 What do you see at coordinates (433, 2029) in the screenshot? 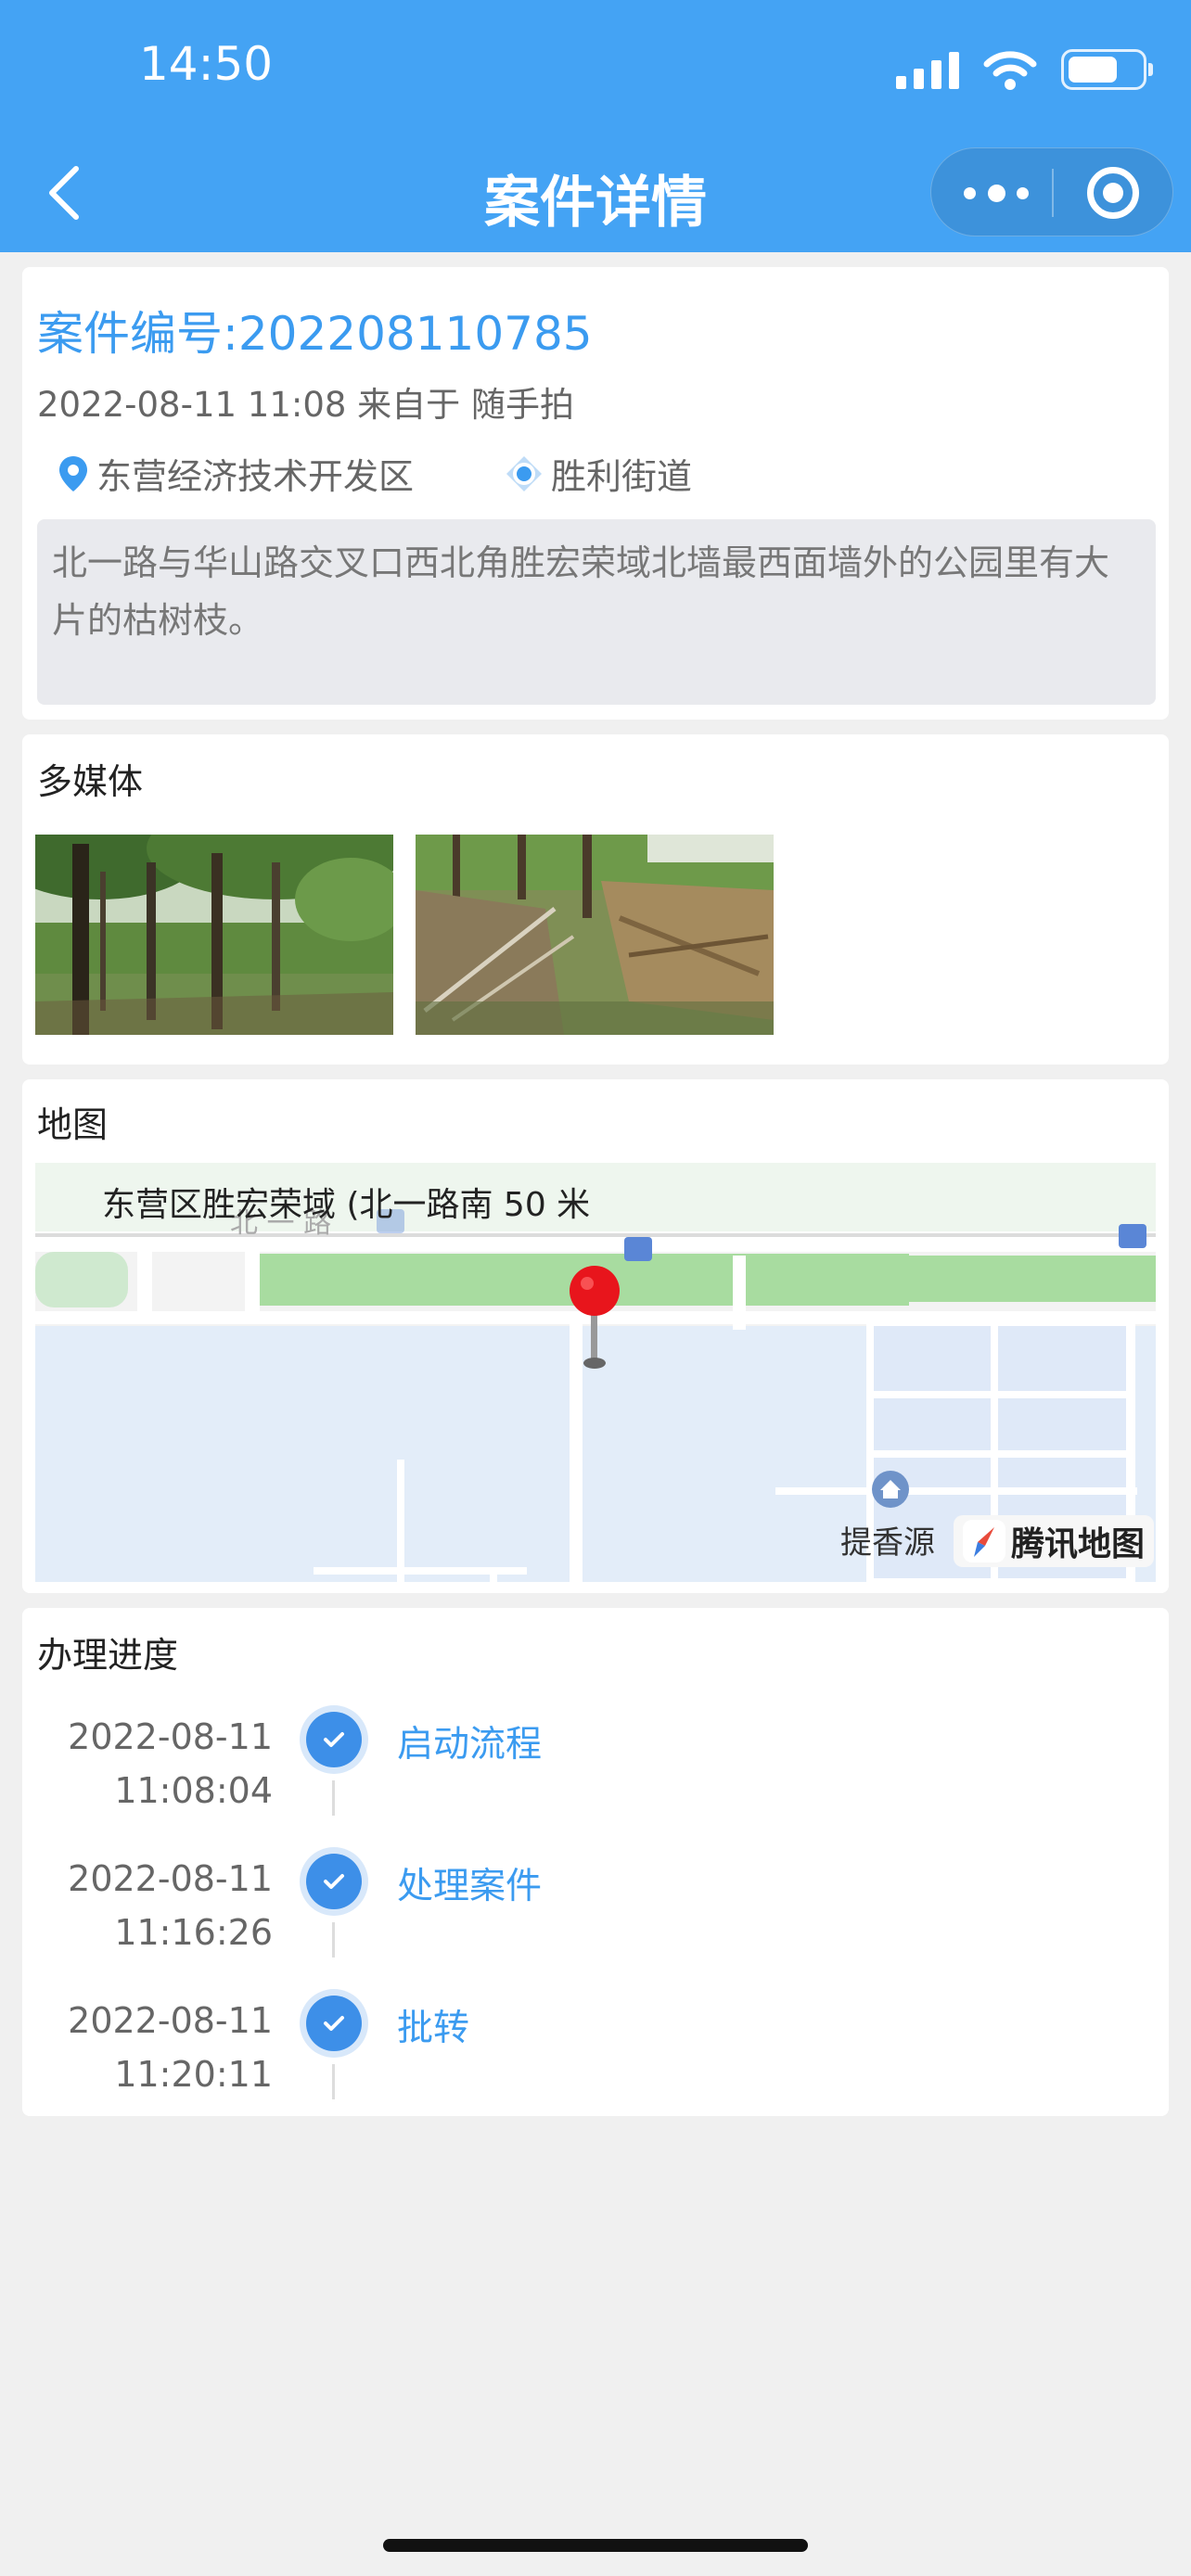
I see `timeline-step-label: 批转` at bounding box center [433, 2029].